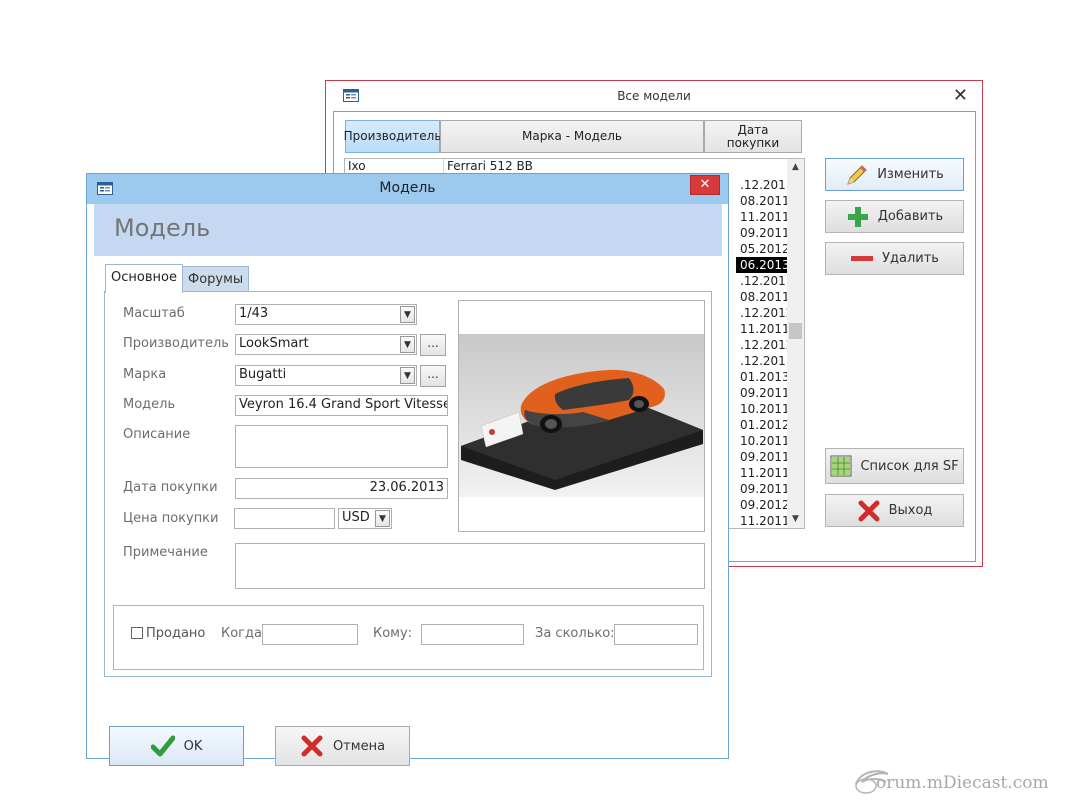 The image size is (1068, 802). Describe the element at coordinates (244, 633) in the screenshot. I see `sold-when-label: Когда:` at that location.